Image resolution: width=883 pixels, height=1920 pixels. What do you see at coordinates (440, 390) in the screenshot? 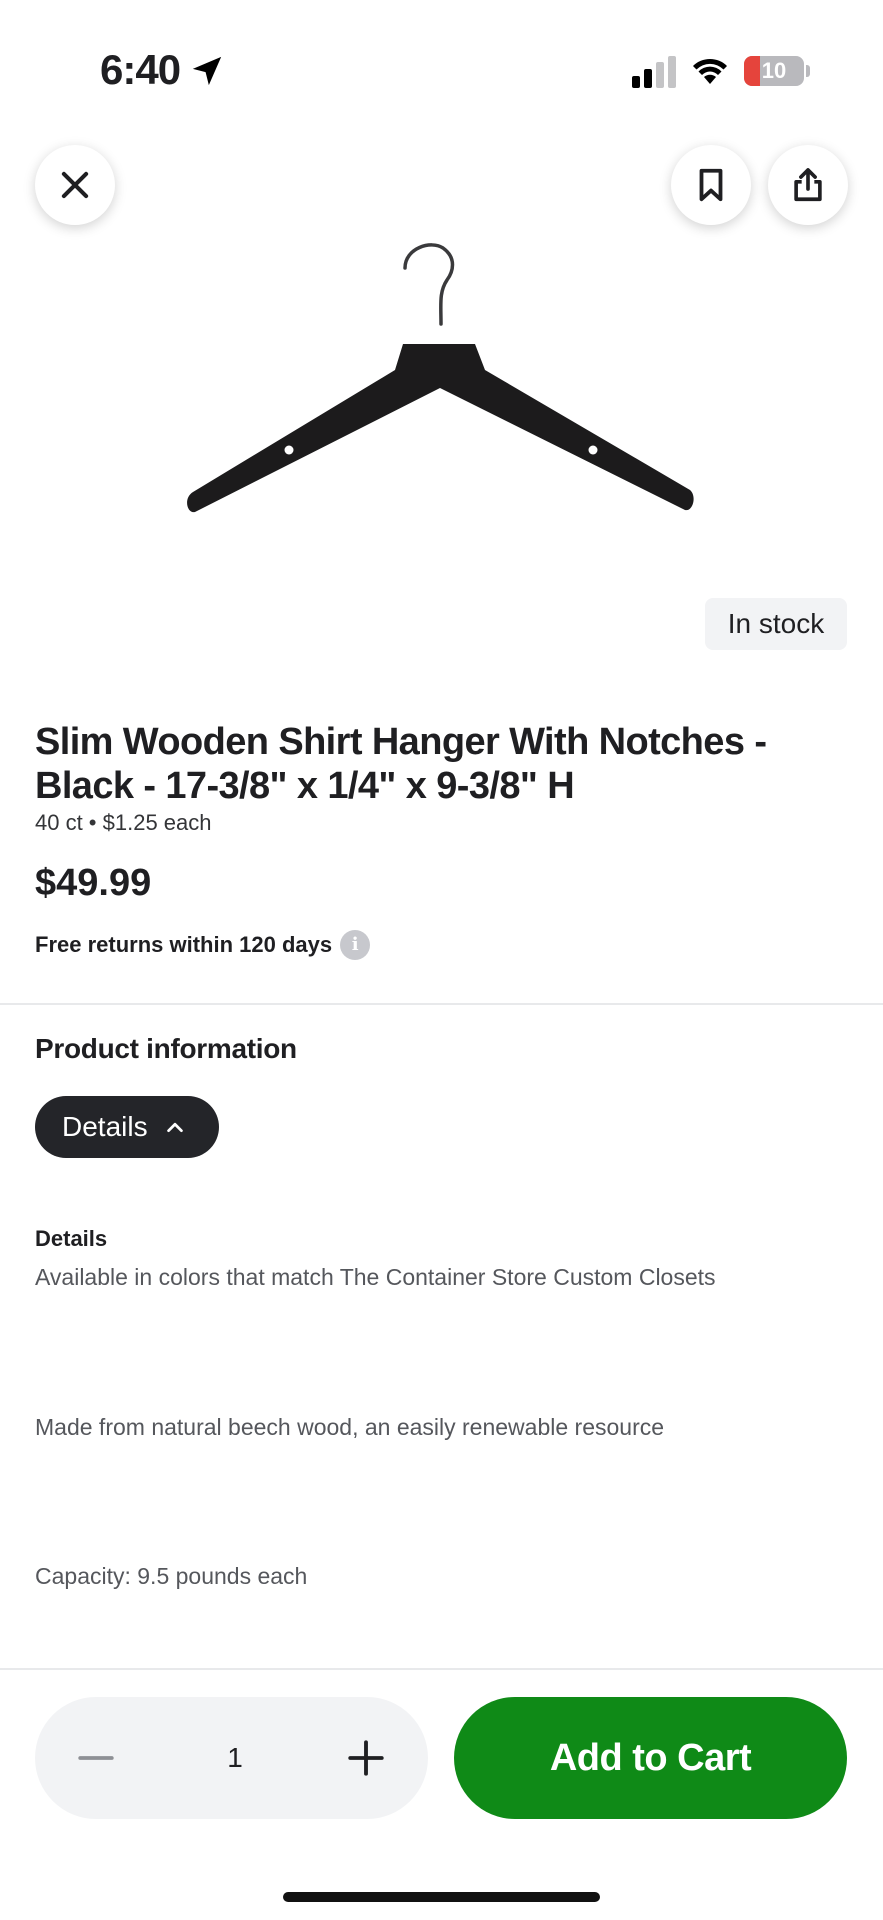
I see `product-image` at bounding box center [440, 390].